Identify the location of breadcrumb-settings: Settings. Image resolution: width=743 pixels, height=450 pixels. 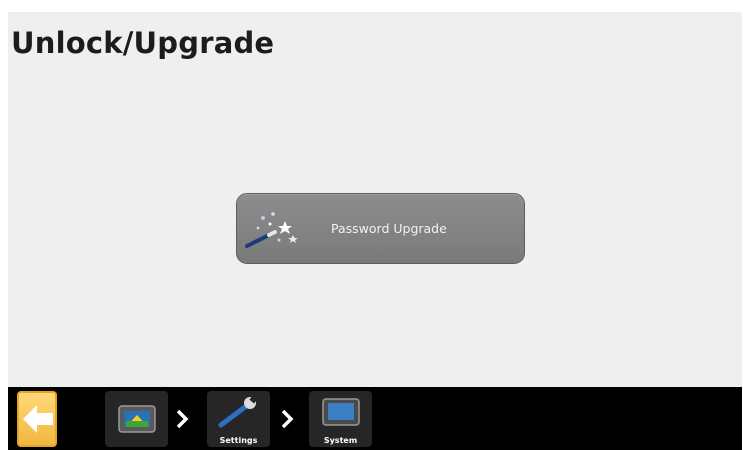
(238, 419).